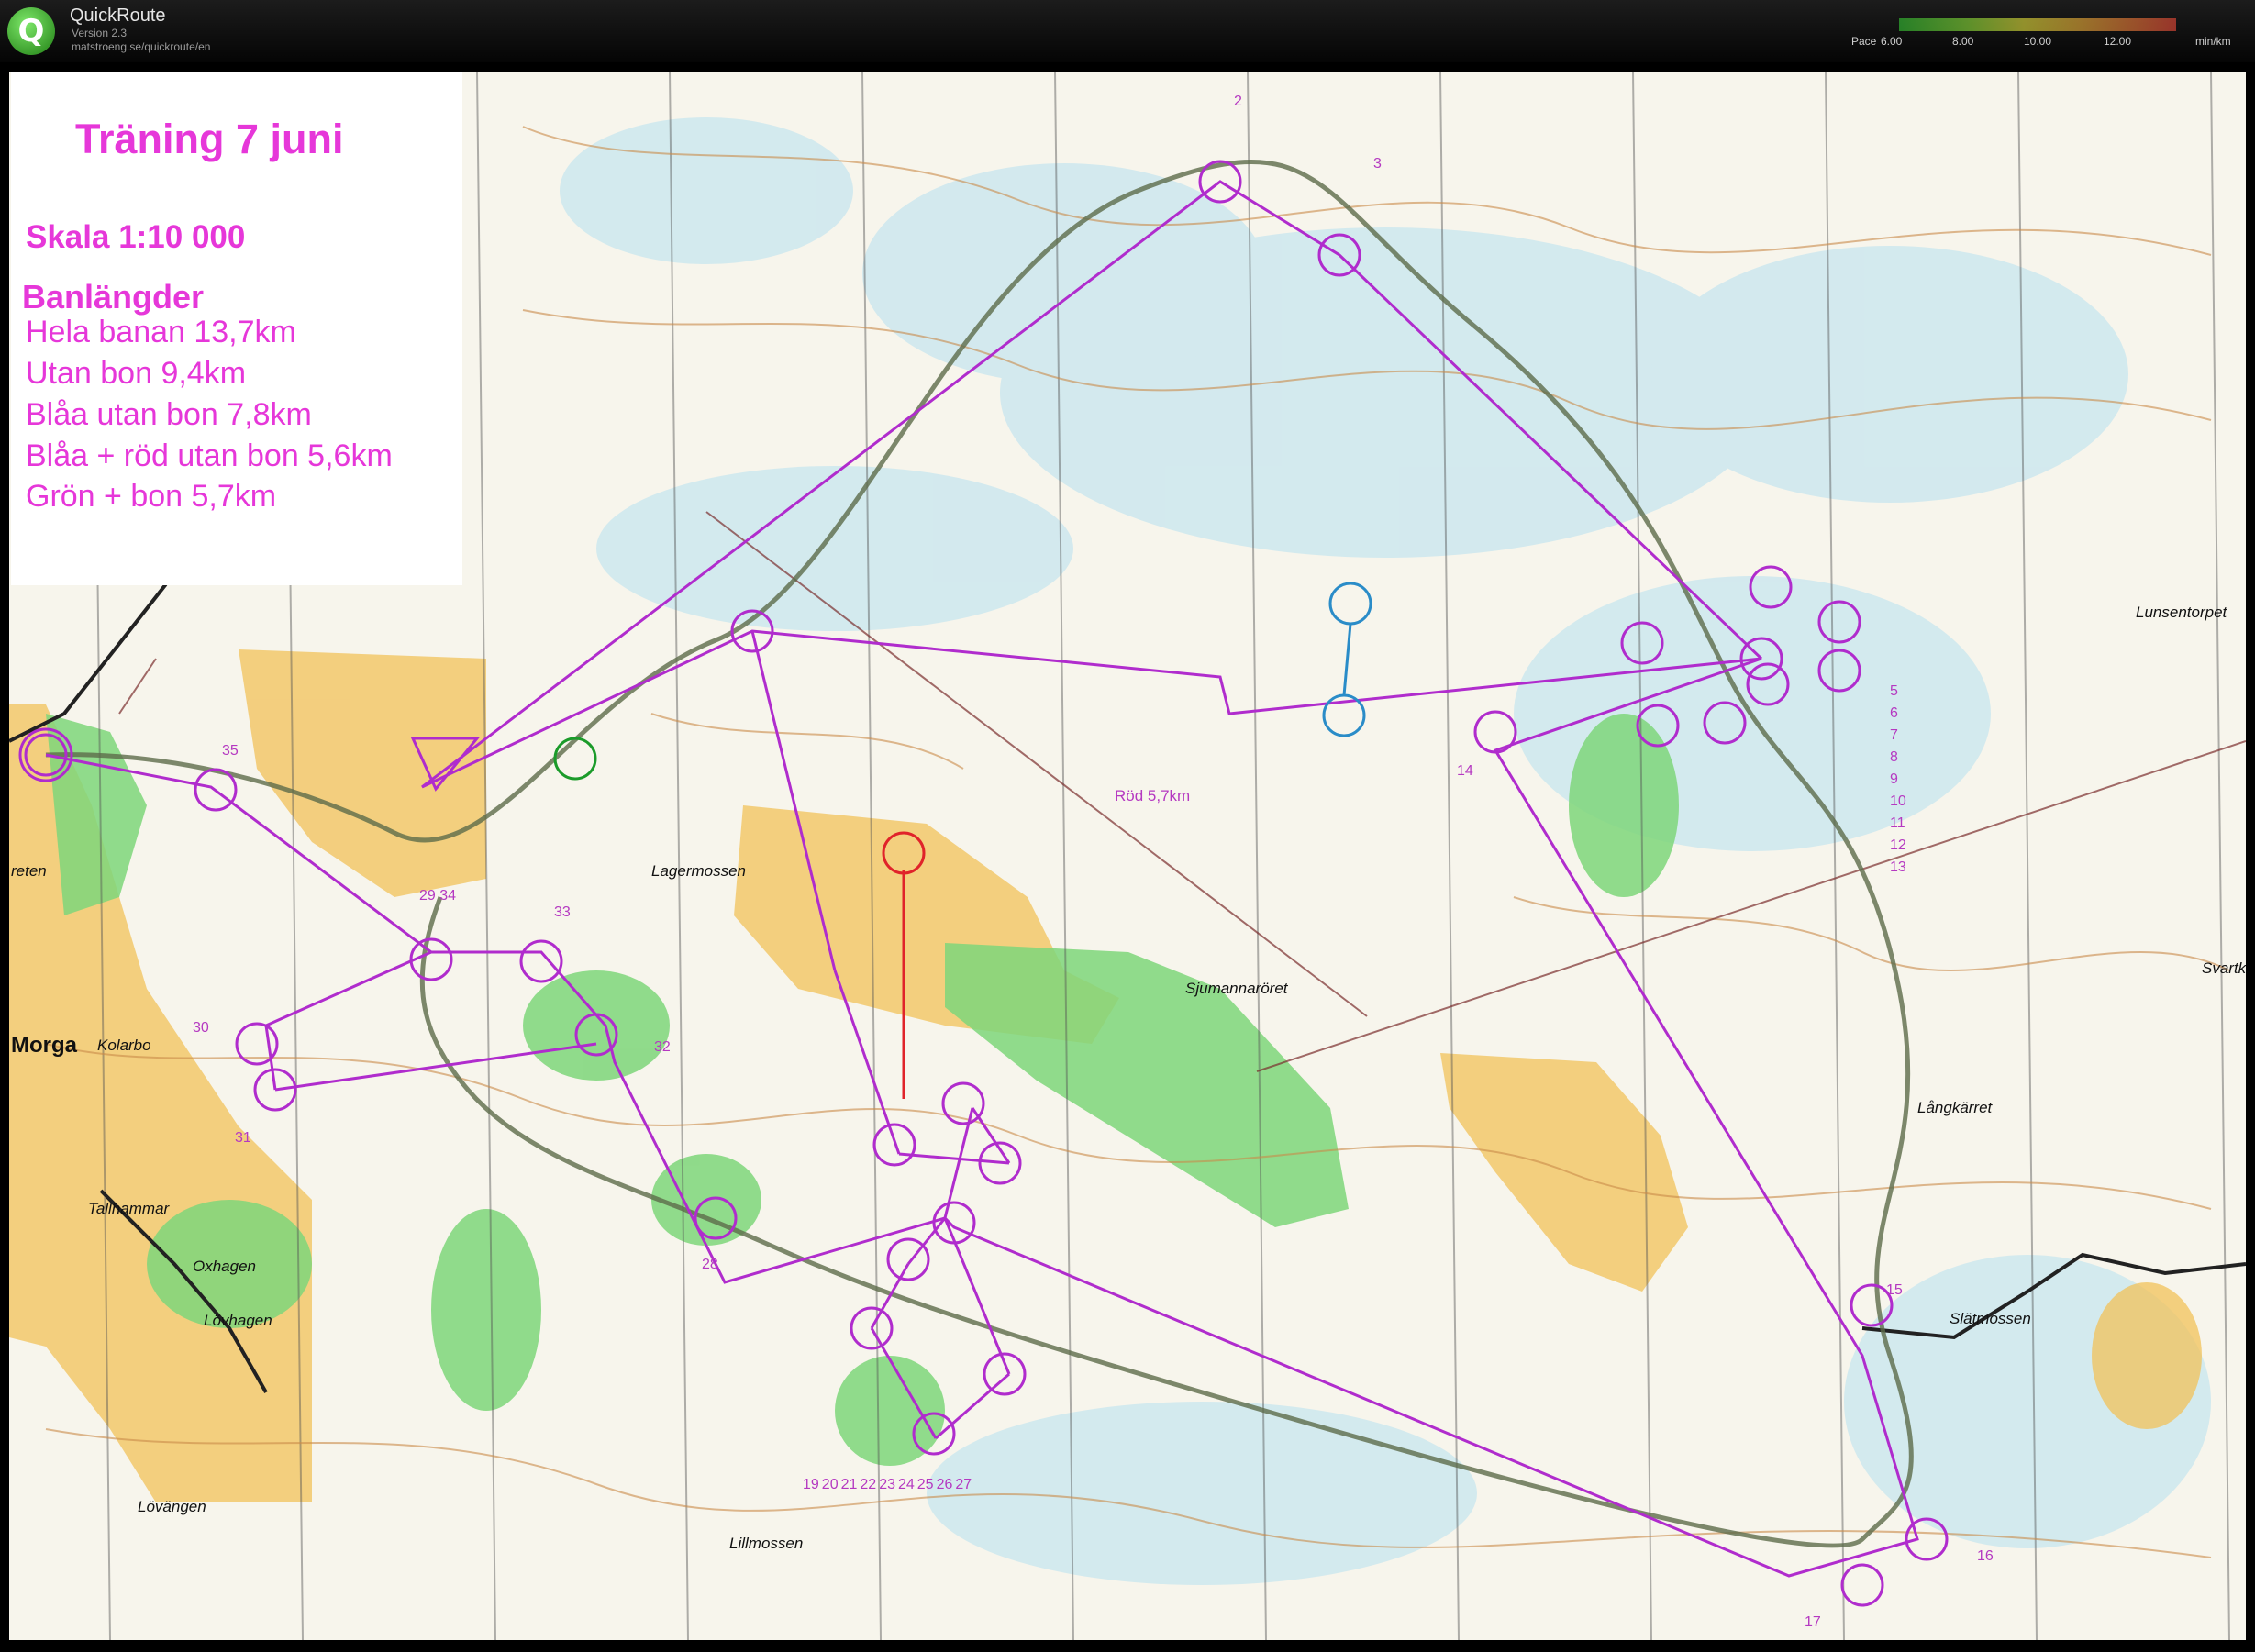 The image size is (2255, 1652). Describe the element at coordinates (2038, 41) in the screenshot. I see `pace-tick: 10.00` at that location.